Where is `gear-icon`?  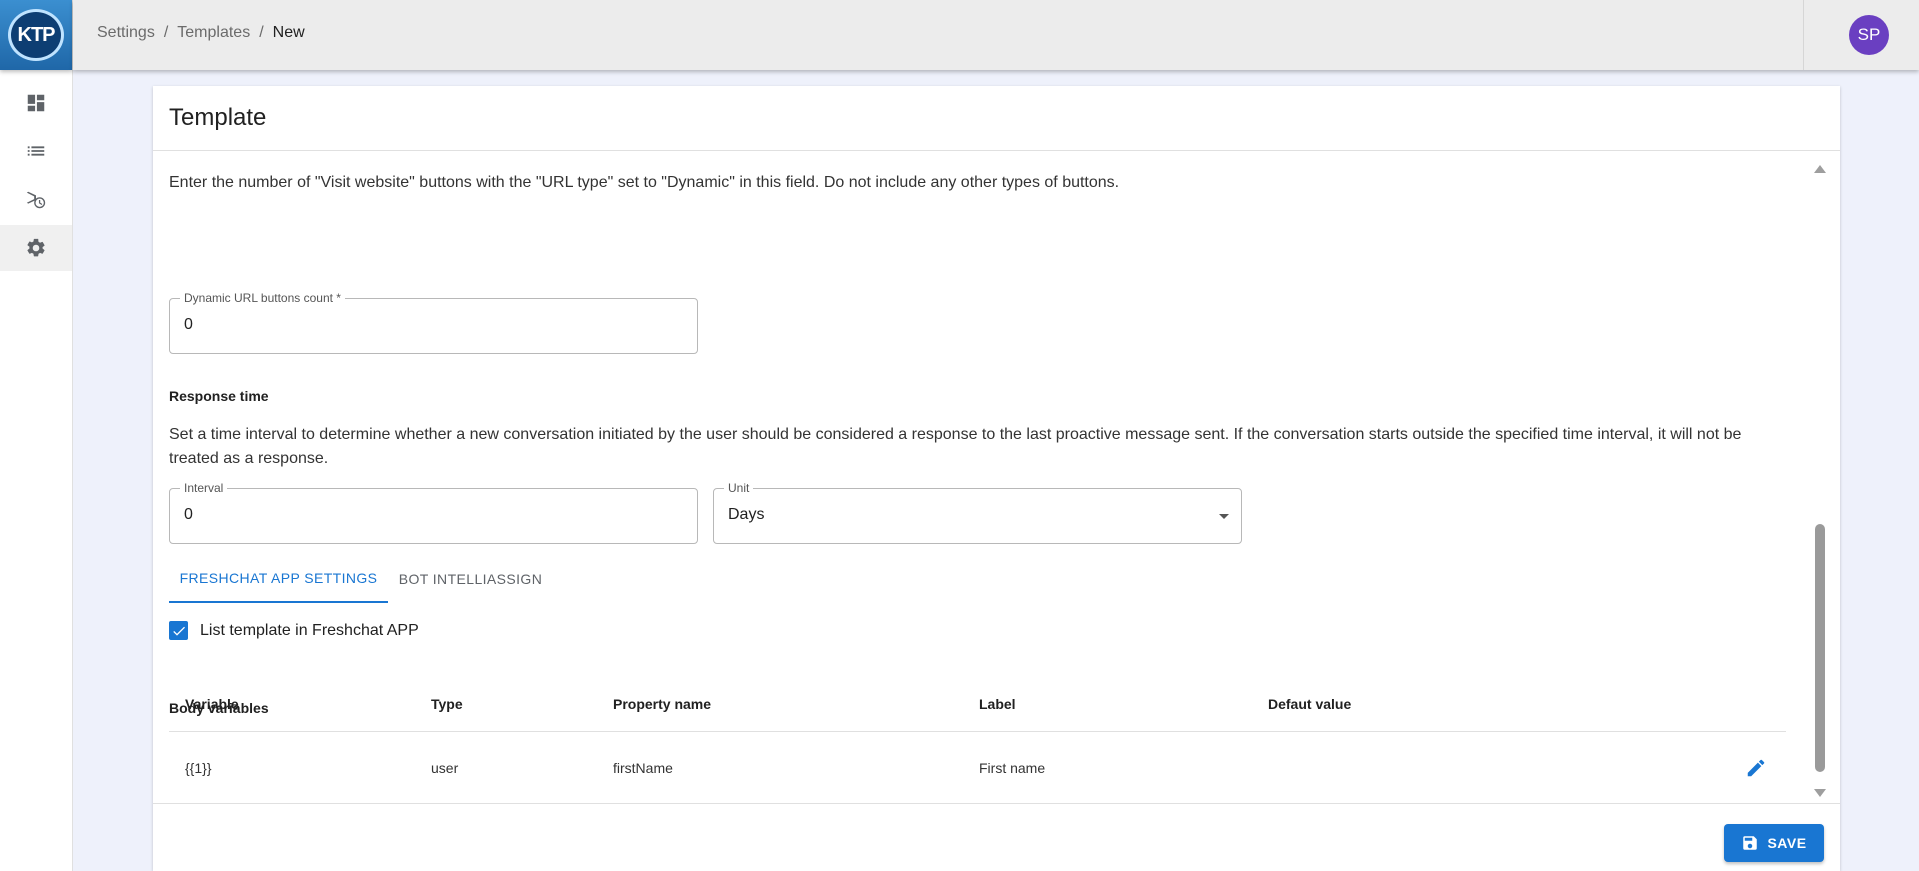
gear-icon is located at coordinates (36, 247).